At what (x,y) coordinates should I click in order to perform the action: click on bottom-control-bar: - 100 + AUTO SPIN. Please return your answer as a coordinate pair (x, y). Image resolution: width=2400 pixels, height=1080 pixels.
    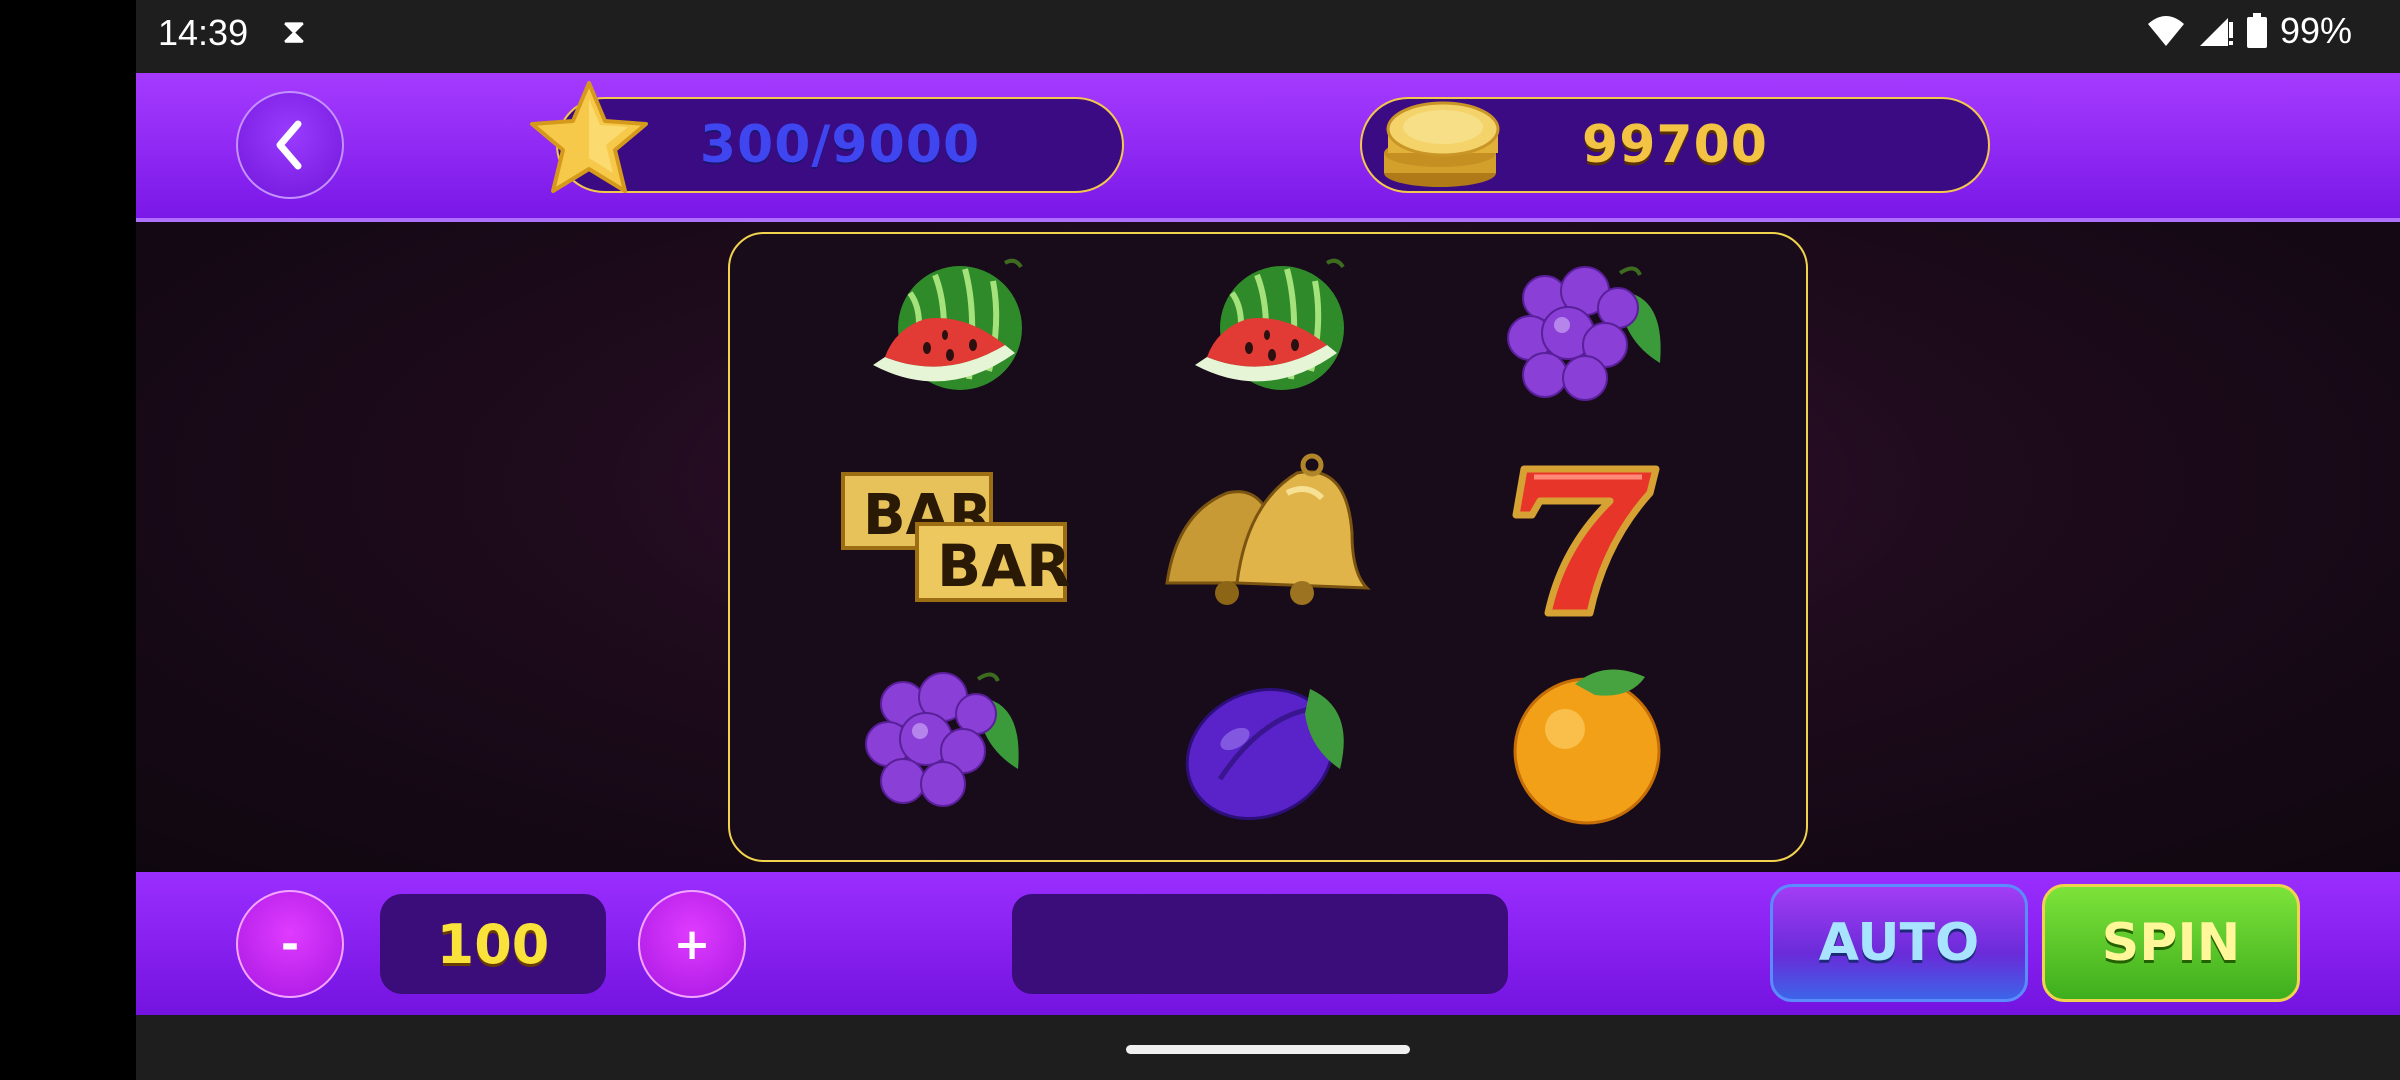
    Looking at the image, I should click on (1268, 945).